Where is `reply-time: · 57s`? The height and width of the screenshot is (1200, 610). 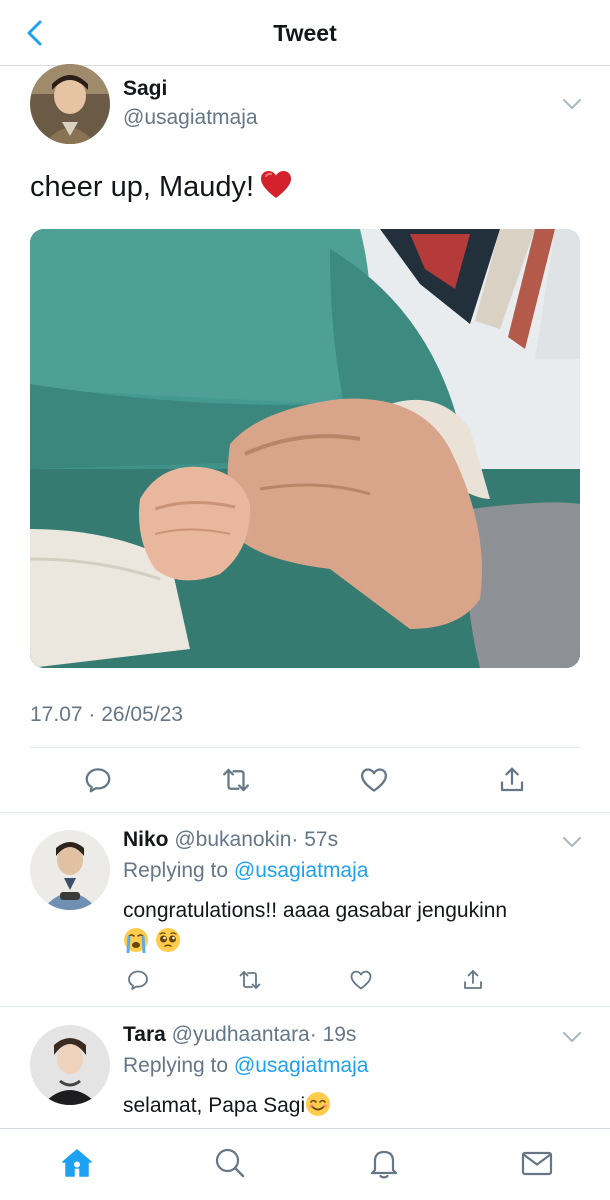
reply-time: · 57s is located at coordinates (315, 839).